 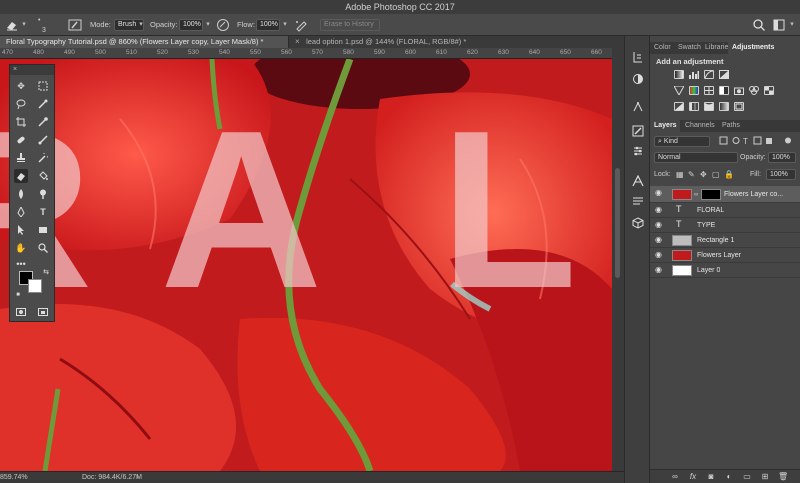 I want to click on layer-name: TYPE, so click(x=706, y=225).